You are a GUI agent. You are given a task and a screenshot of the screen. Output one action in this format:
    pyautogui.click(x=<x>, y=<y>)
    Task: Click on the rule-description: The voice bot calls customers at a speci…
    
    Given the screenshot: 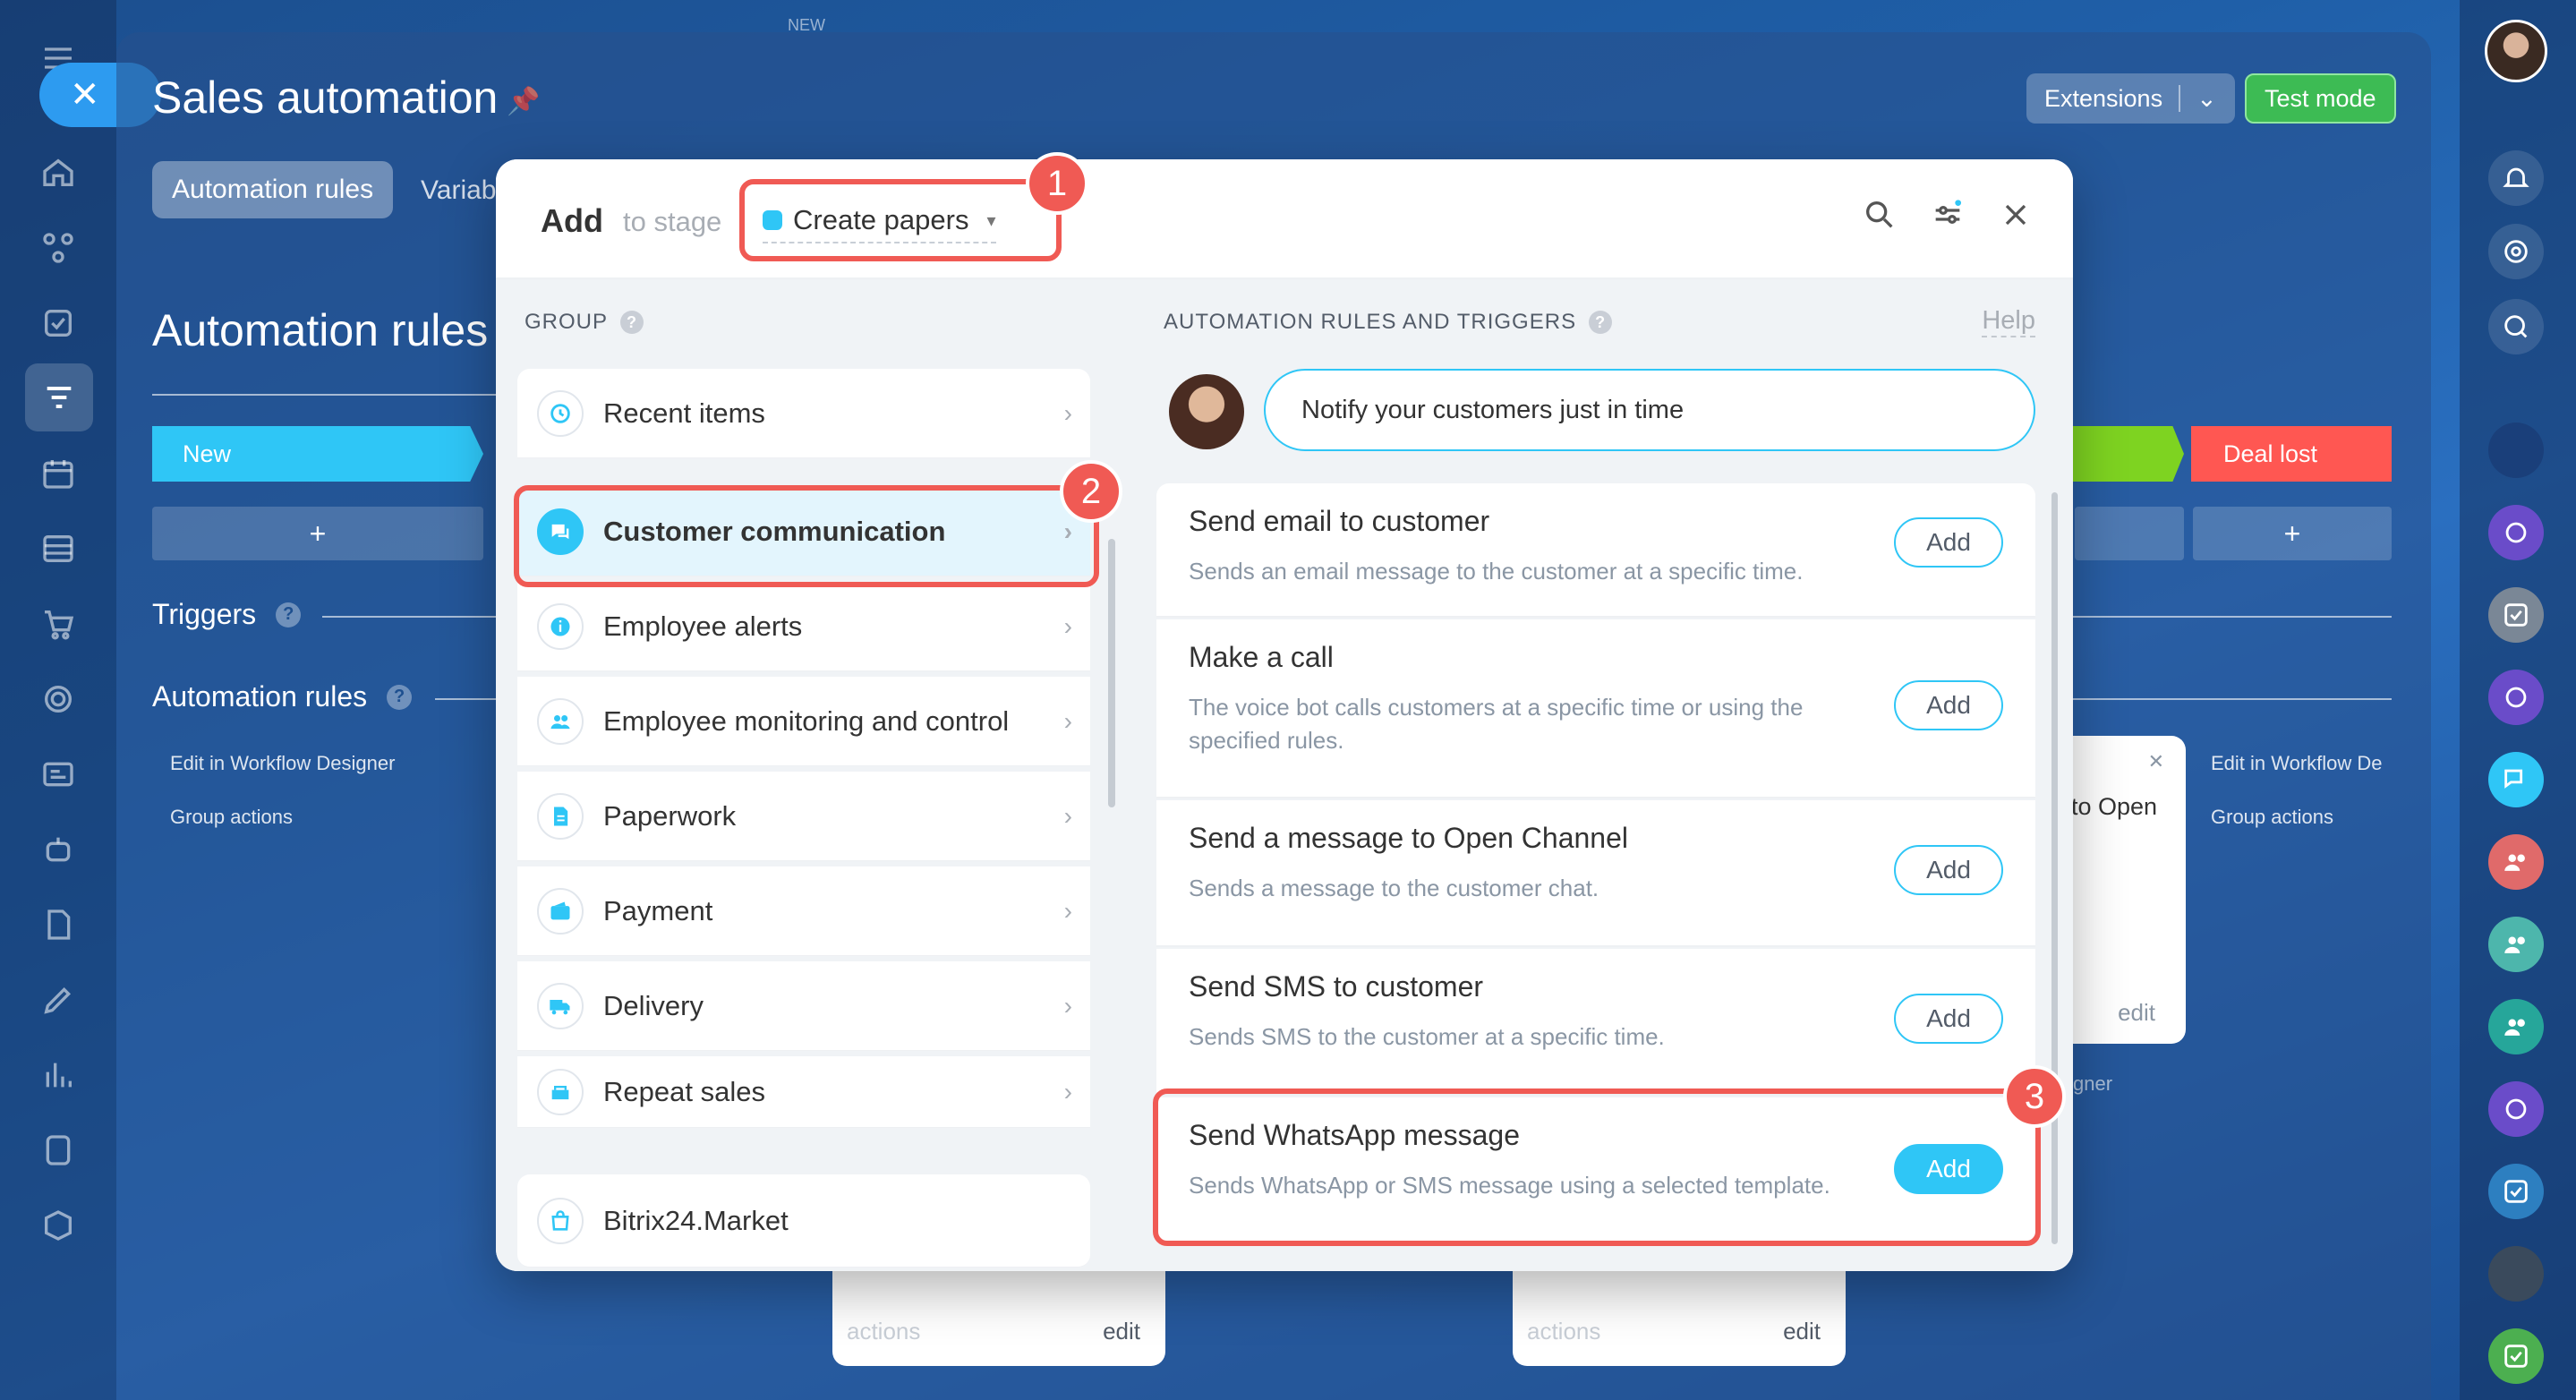 What is the action you would take?
    pyautogui.click(x=1496, y=724)
    